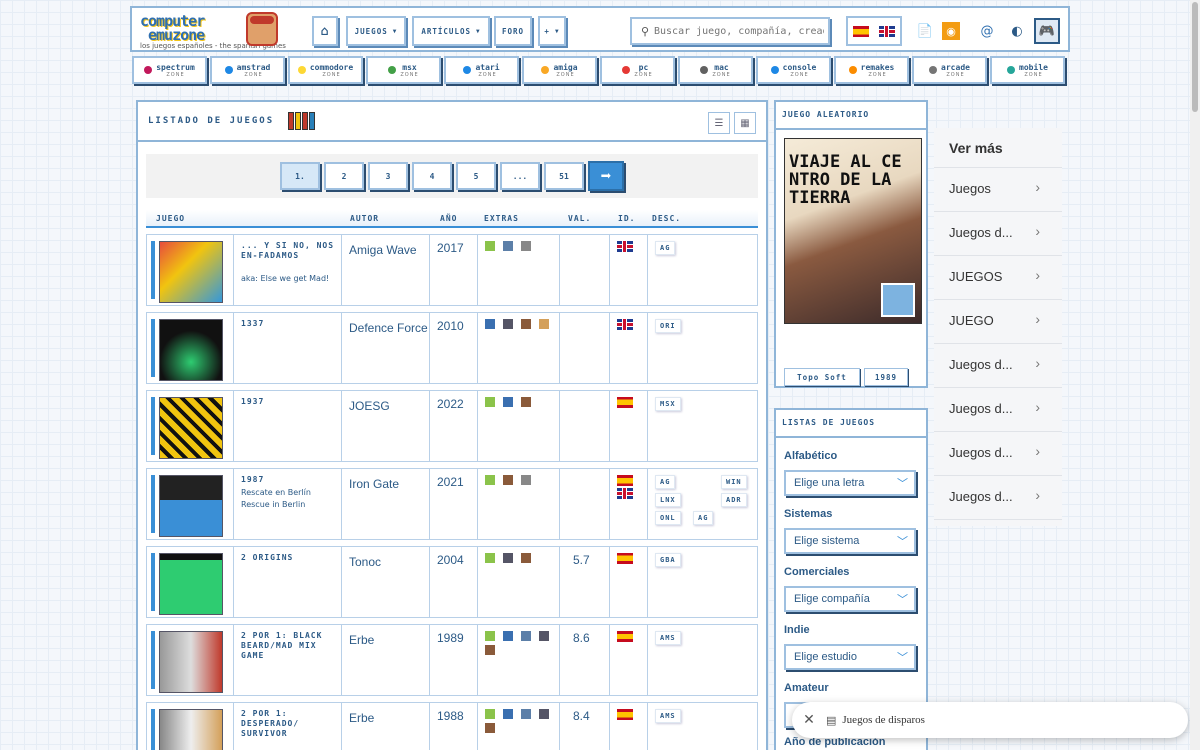  Describe the element at coordinates (1047, 31) in the screenshot. I see `gamepad-icon: 🎮` at that location.